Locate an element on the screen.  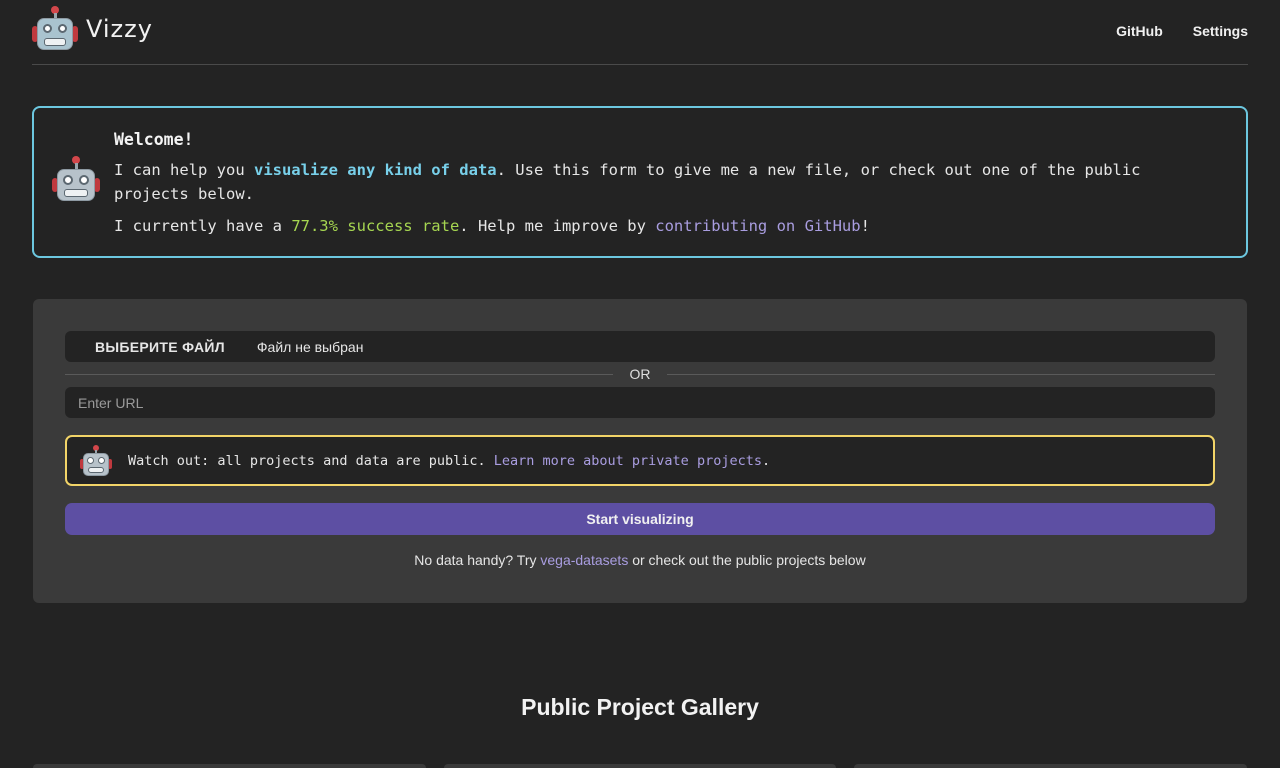
private-projects-link: Learn more about private projects is located at coordinates (628, 461).